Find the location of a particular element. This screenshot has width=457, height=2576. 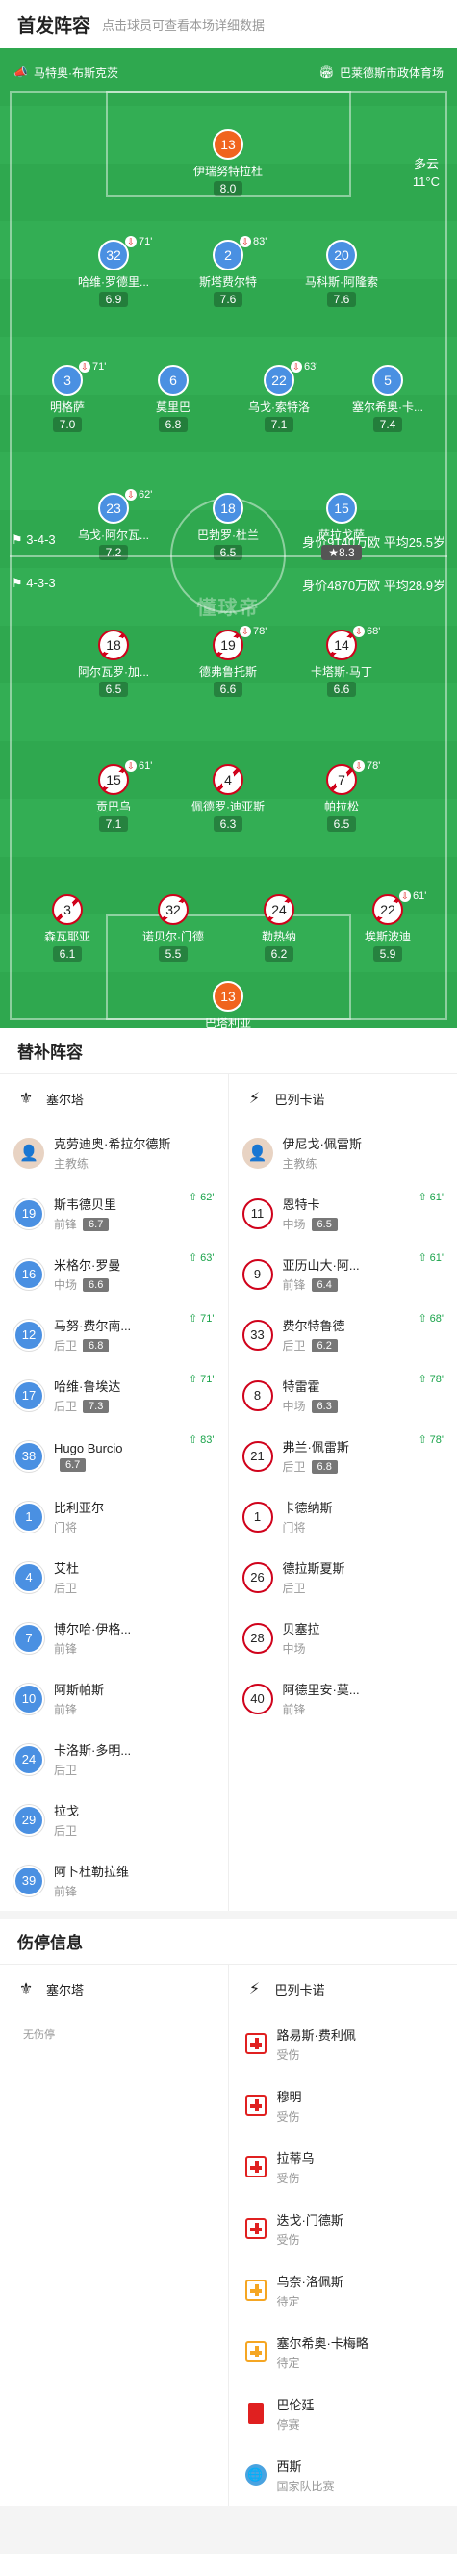

player-rating: 6.1 is located at coordinates (67, 954).